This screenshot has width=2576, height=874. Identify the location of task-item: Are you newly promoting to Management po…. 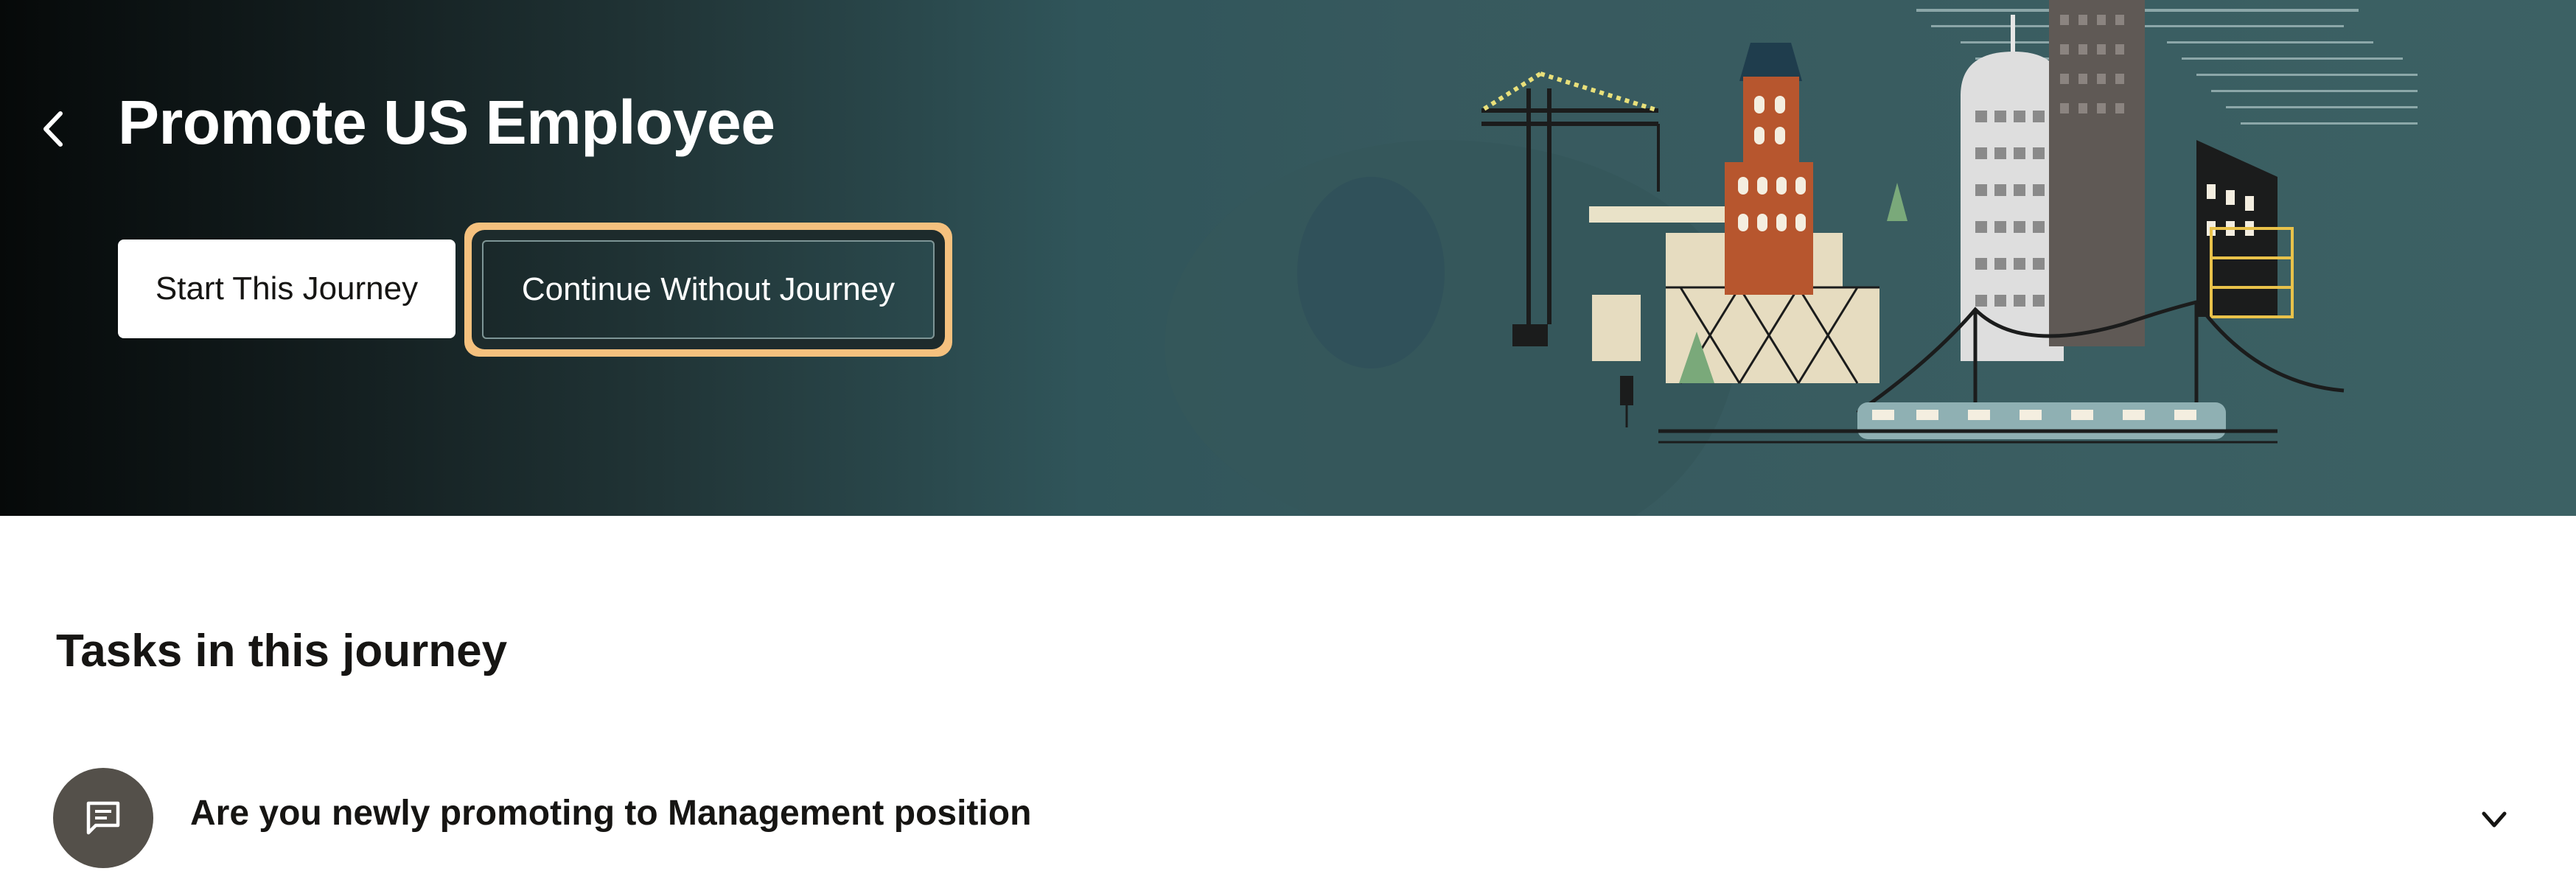
(1290, 815).